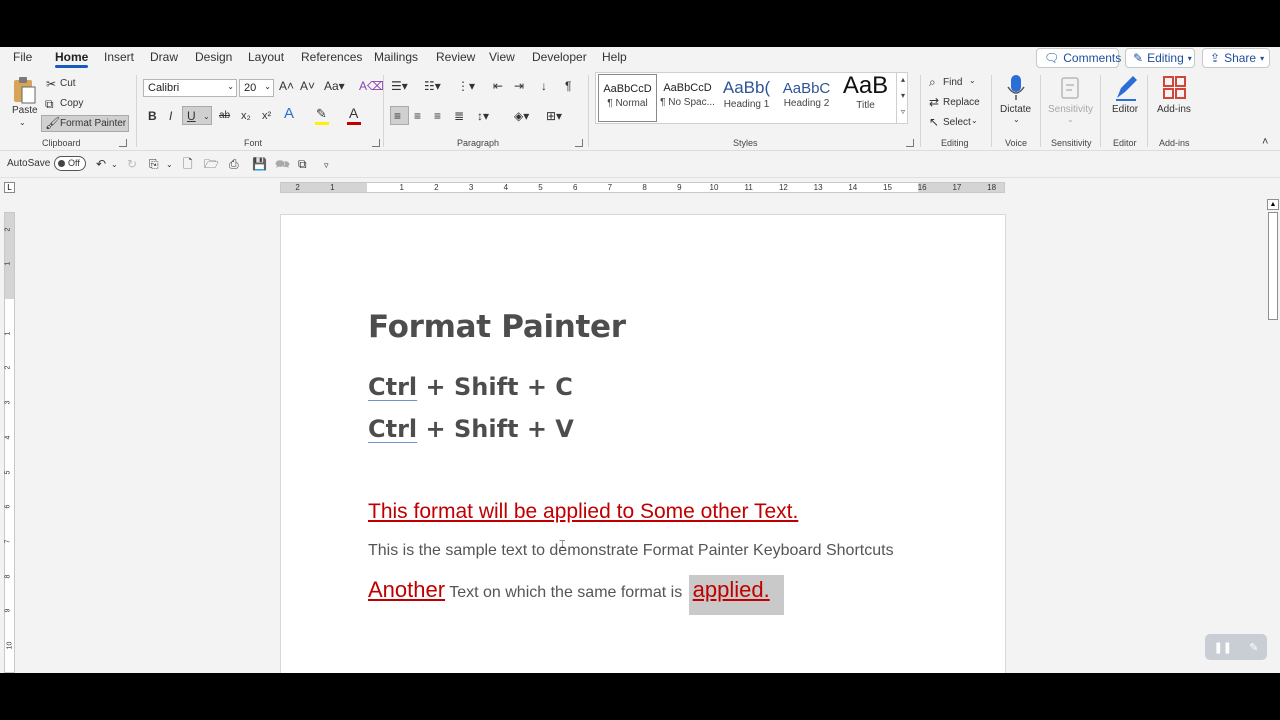 The height and width of the screenshot is (720, 1280). I want to click on format-painter-qat-icon: ⎘, so click(154, 164).